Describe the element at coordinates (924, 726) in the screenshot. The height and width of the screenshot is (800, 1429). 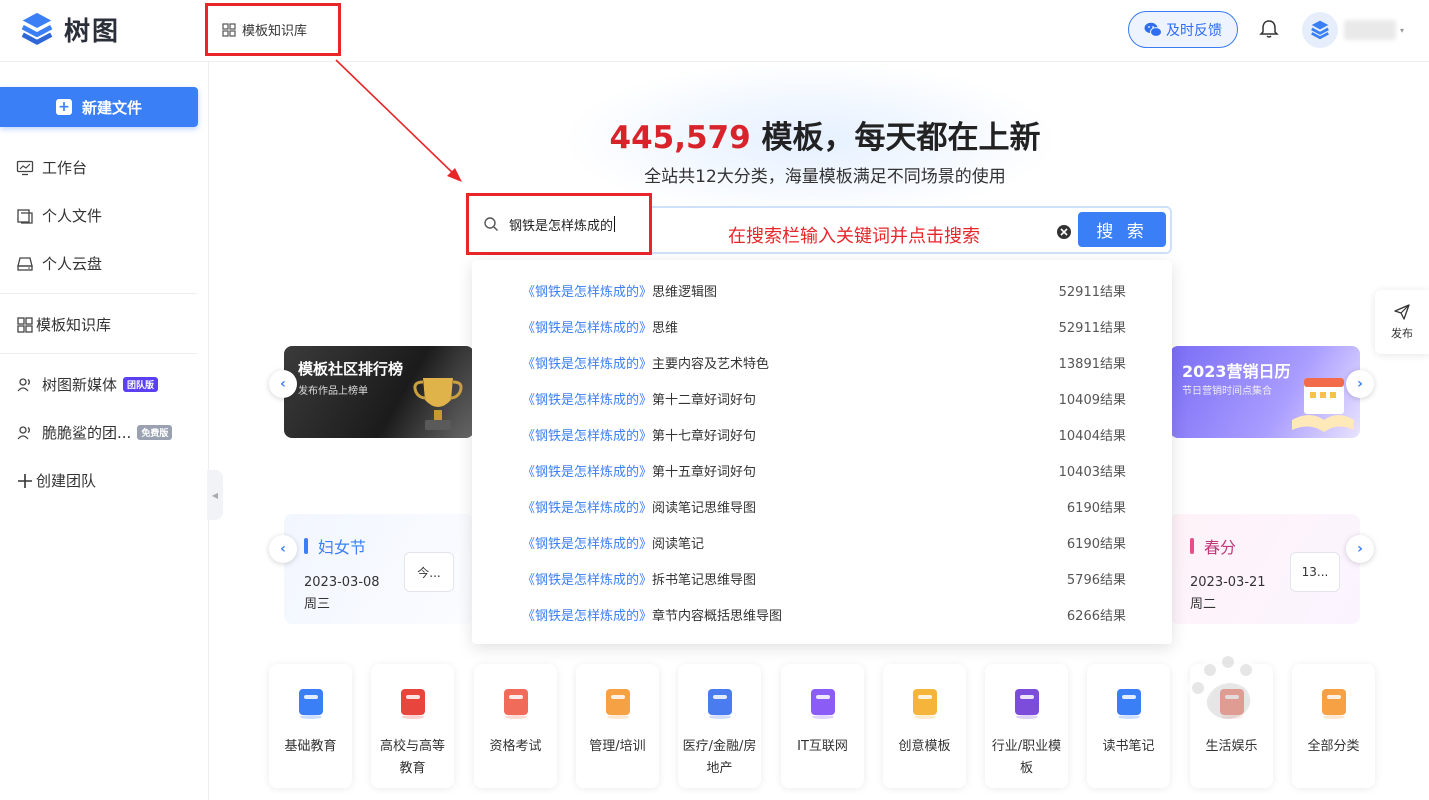
I see `category-card: 创意模板` at that location.